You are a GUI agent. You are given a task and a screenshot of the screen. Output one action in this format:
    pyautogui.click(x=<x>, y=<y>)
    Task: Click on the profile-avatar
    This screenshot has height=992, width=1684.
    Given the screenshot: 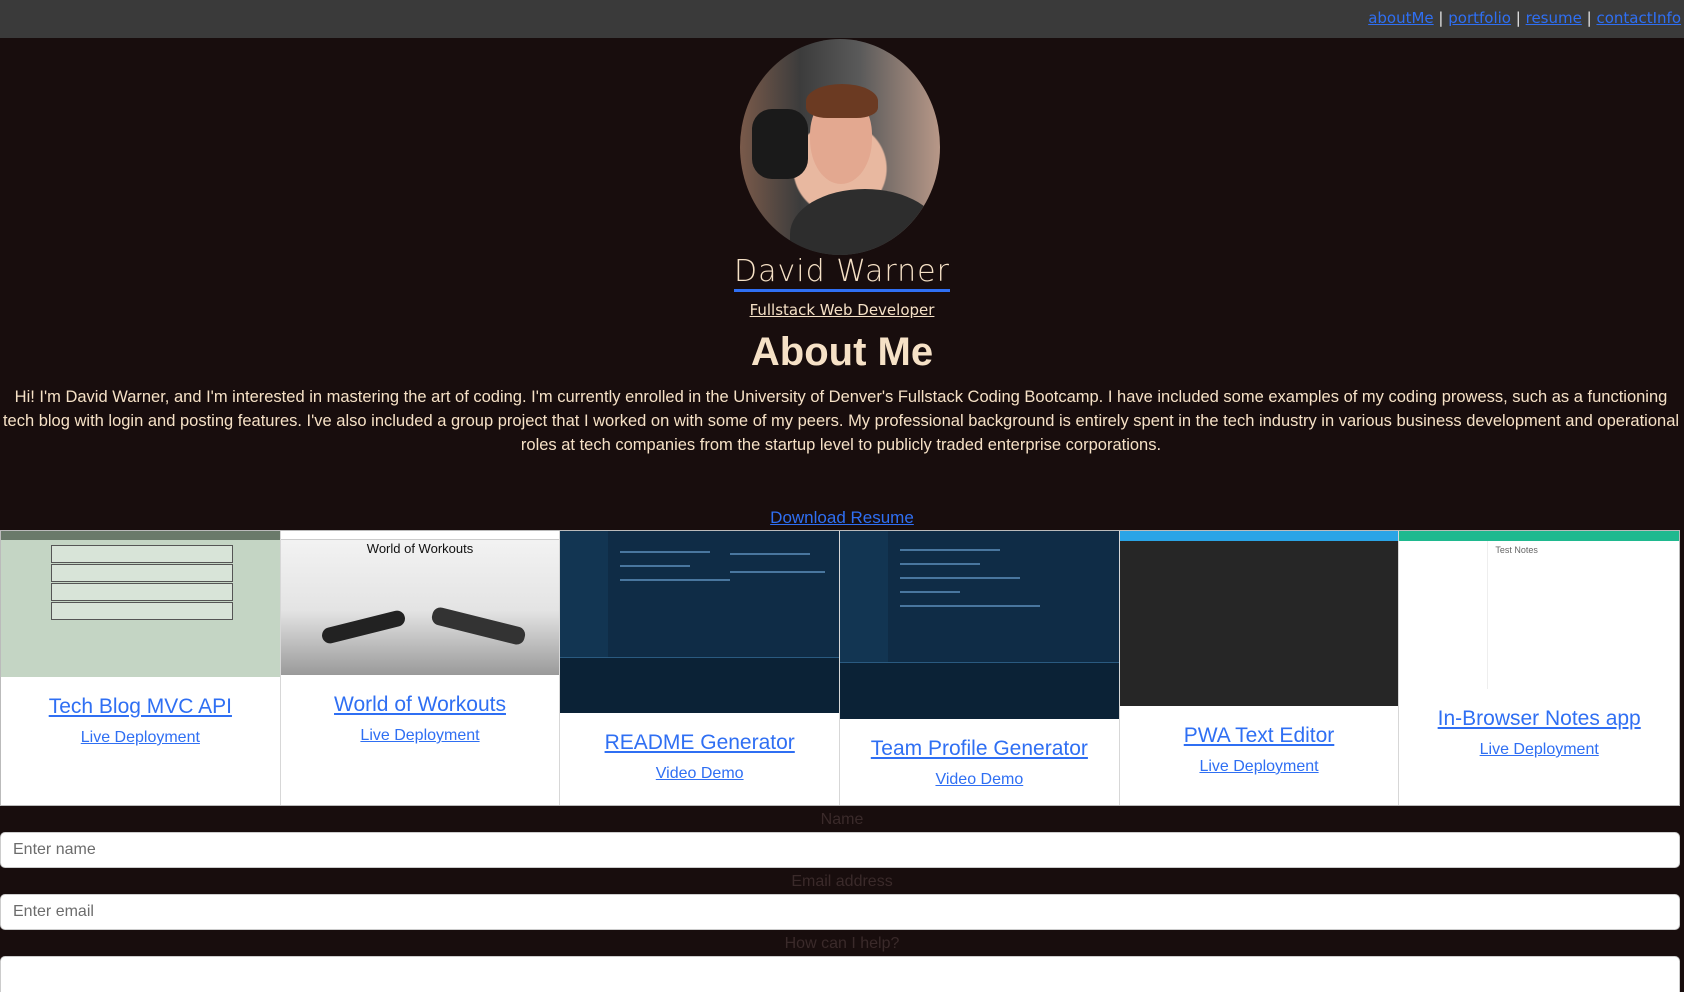 What is the action you would take?
    pyautogui.click(x=840, y=147)
    